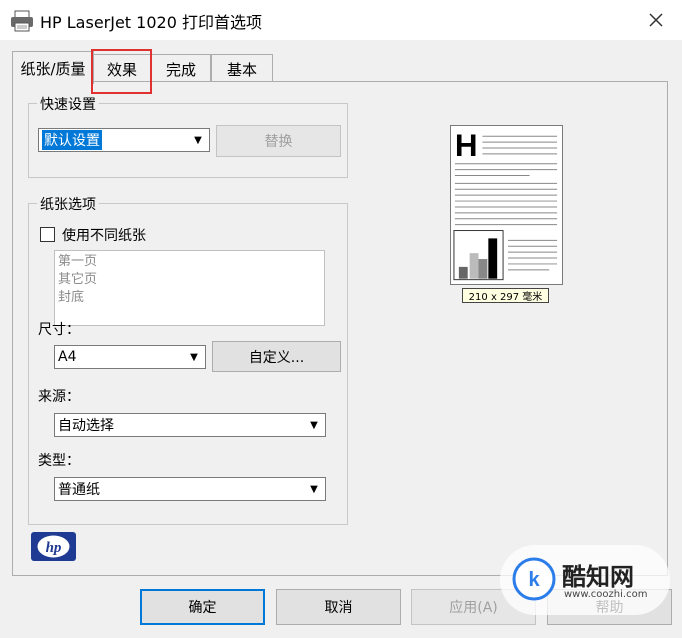 This screenshot has width=682, height=638. I want to click on title-bar: HP LaserJet 1020 打印首选项, so click(341, 20).